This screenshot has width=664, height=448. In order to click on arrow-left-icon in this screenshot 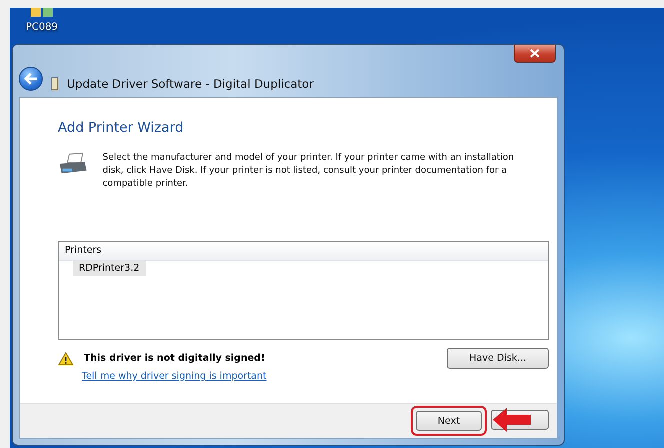, I will do `click(31, 79)`.